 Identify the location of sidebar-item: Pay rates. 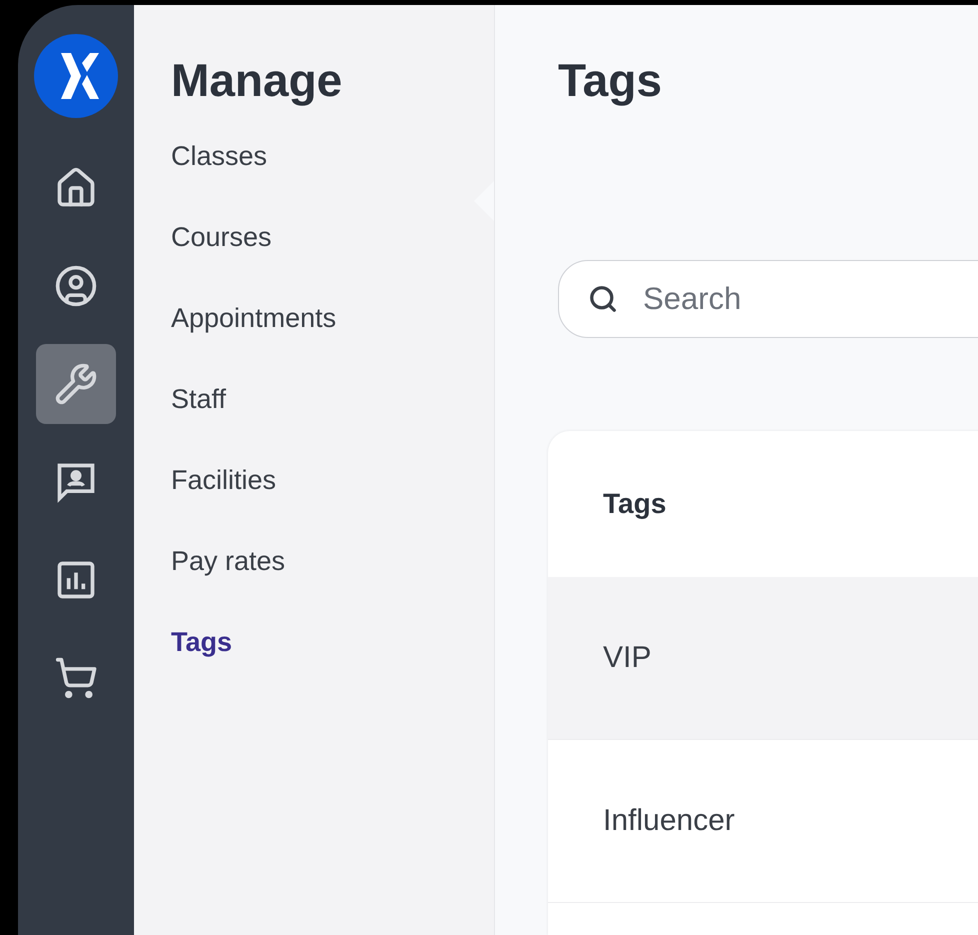
(228, 588).